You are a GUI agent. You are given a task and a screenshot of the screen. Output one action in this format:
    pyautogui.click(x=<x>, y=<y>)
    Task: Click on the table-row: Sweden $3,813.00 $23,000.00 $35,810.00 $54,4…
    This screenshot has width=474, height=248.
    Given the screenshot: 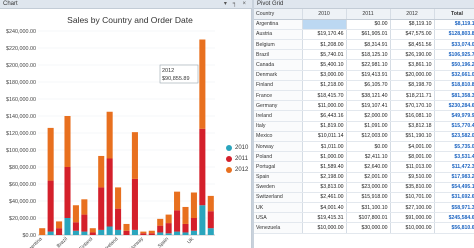 What is the action you would take?
    pyautogui.click(x=364, y=187)
    